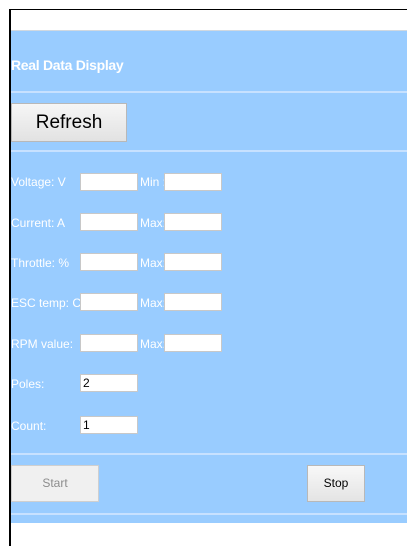  Describe the element at coordinates (193, 222) in the screenshot. I see `current-max-field` at that location.